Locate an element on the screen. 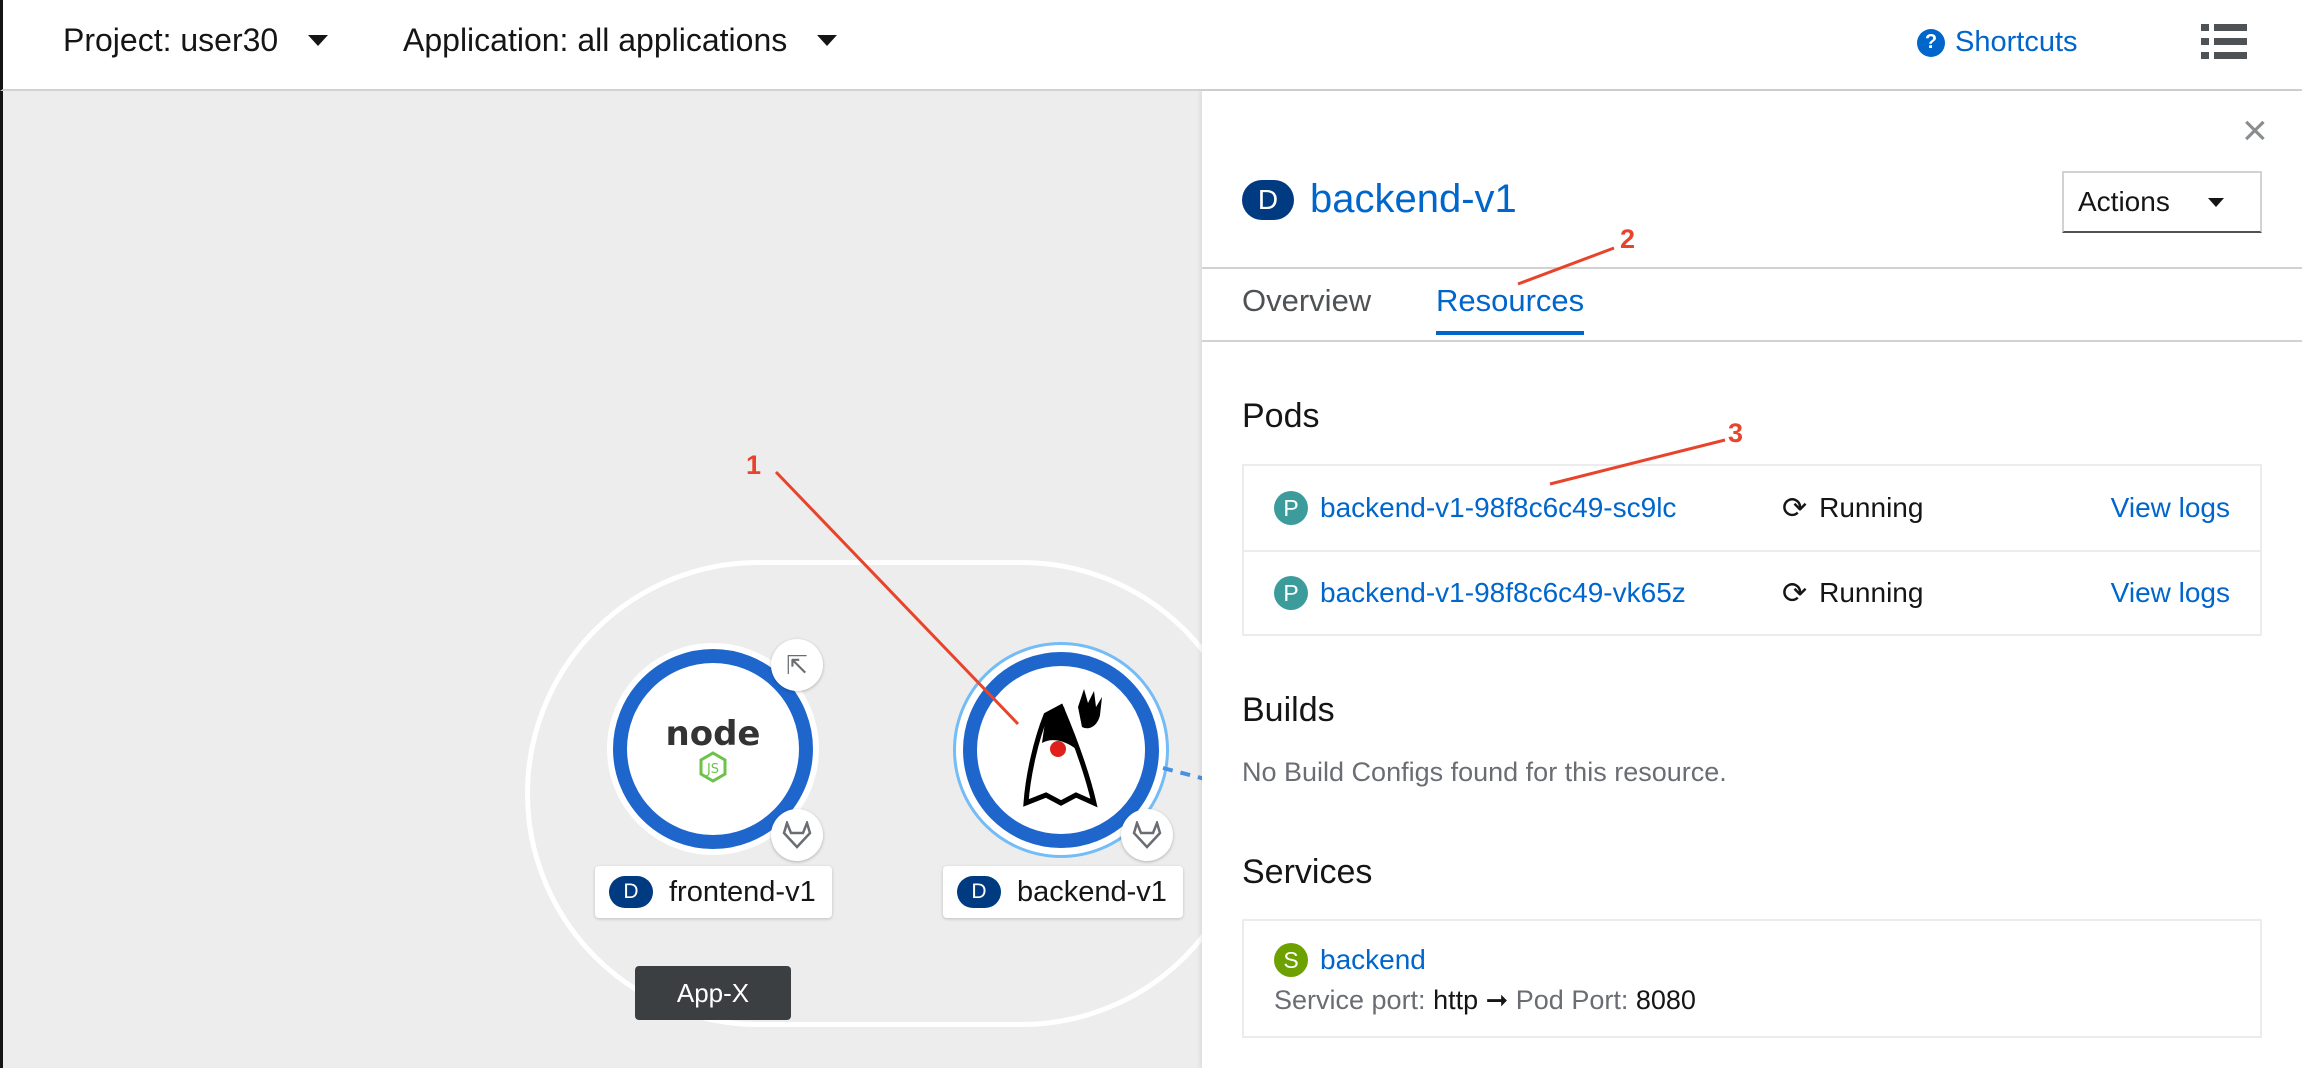 This screenshot has width=2302, height=1068. service-port-value: http is located at coordinates (1456, 1000).